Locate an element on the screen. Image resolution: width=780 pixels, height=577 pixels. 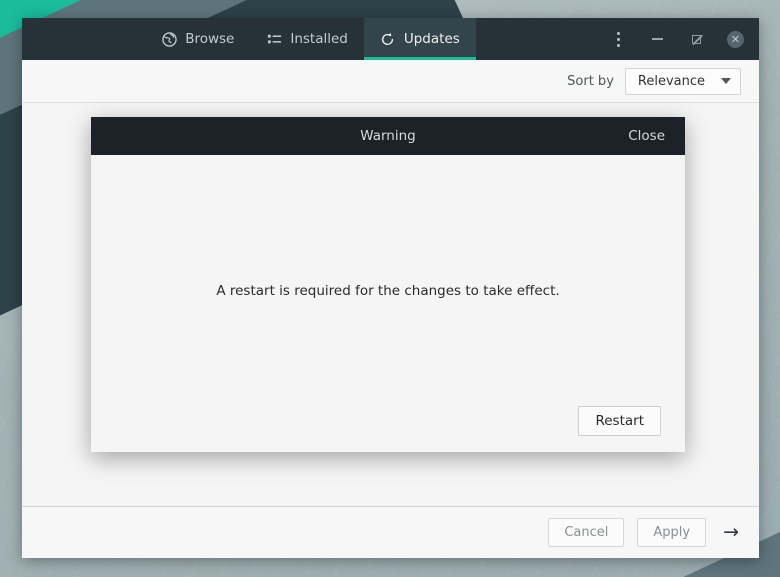
next-arrow-icon: → is located at coordinates (729, 532).